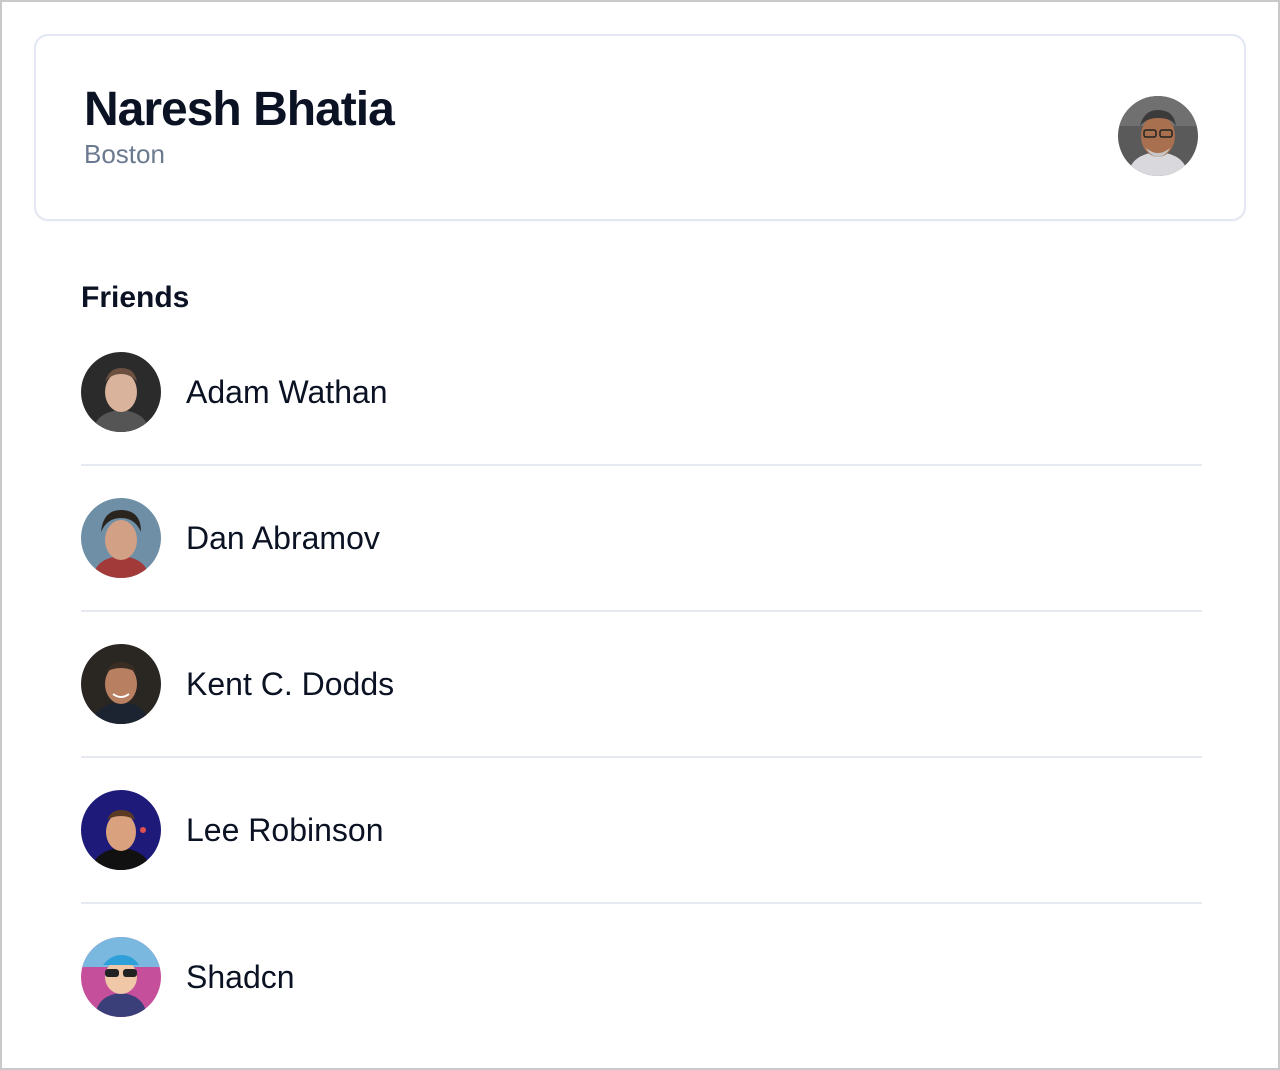 This screenshot has width=1280, height=1070. What do you see at coordinates (641, 539) in the screenshot?
I see `friend-list-item: Dan Abramov` at bounding box center [641, 539].